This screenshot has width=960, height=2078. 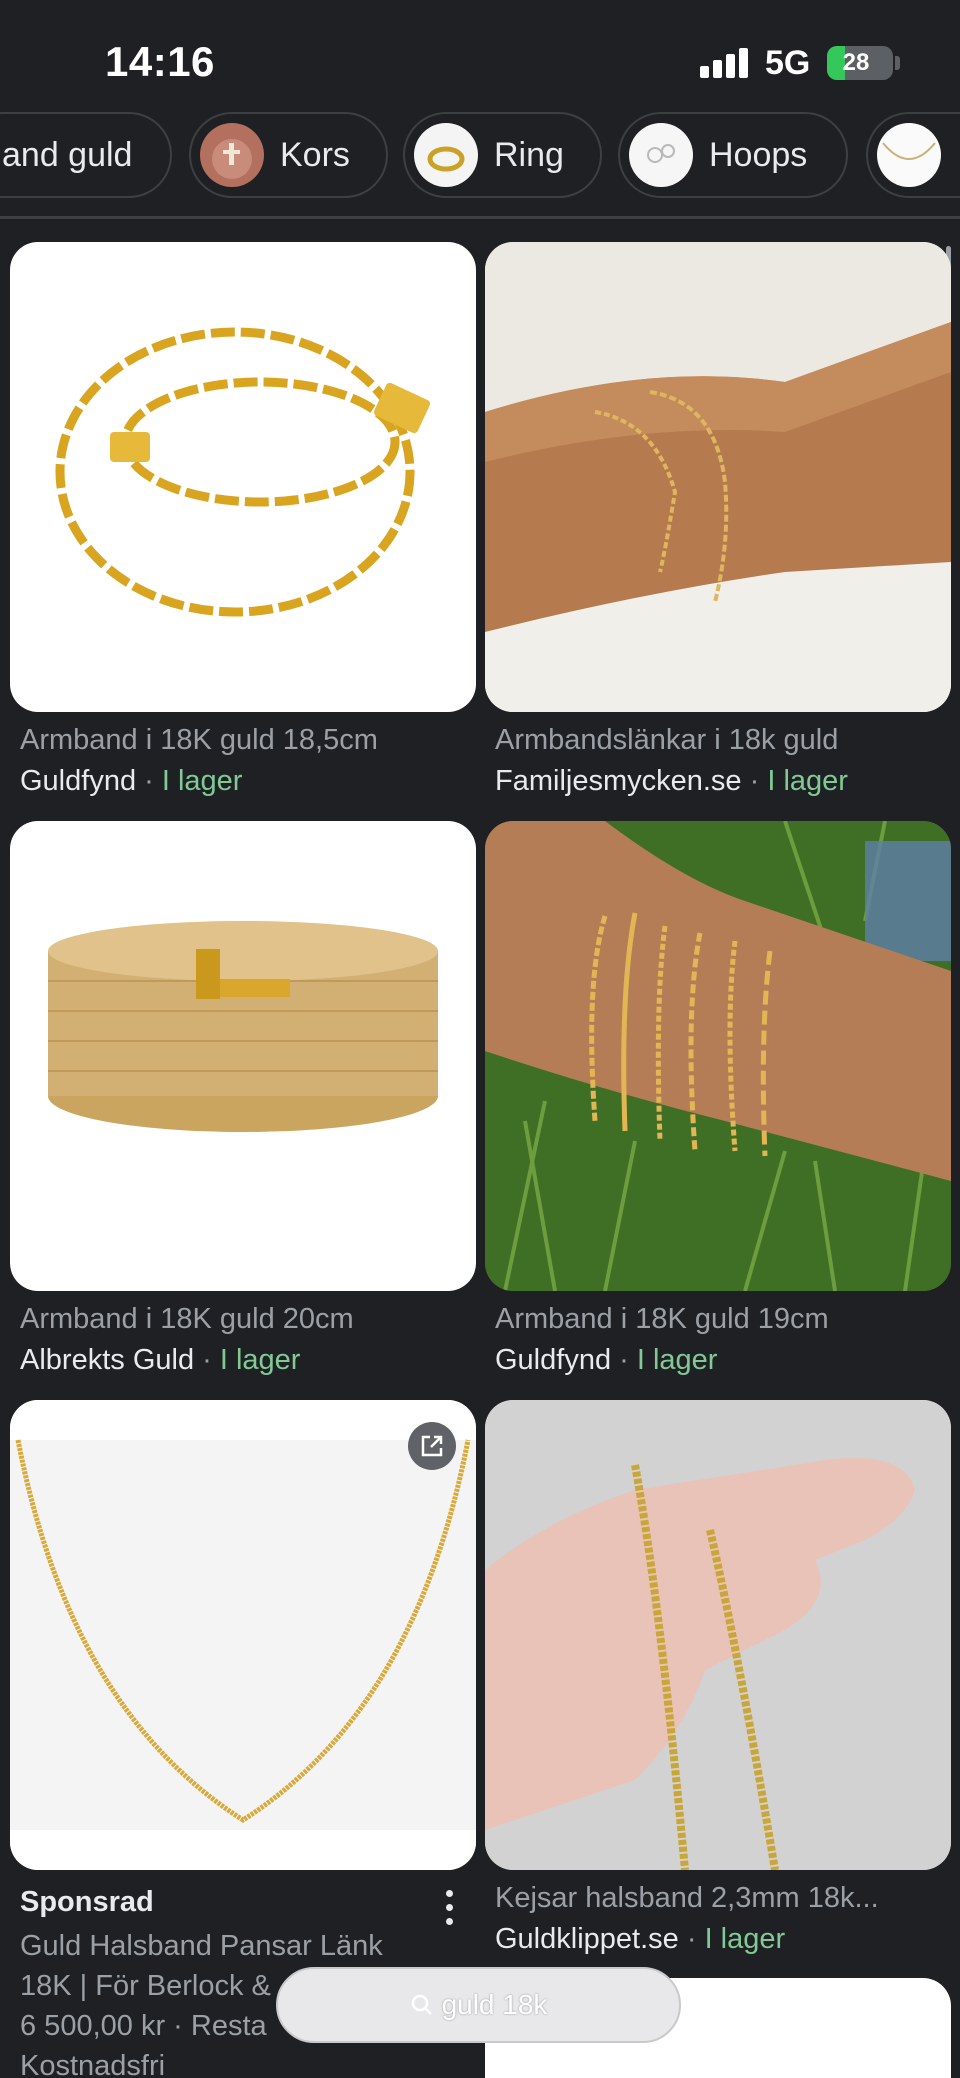 I want to click on chip-ring: Ring, so click(x=502, y=155).